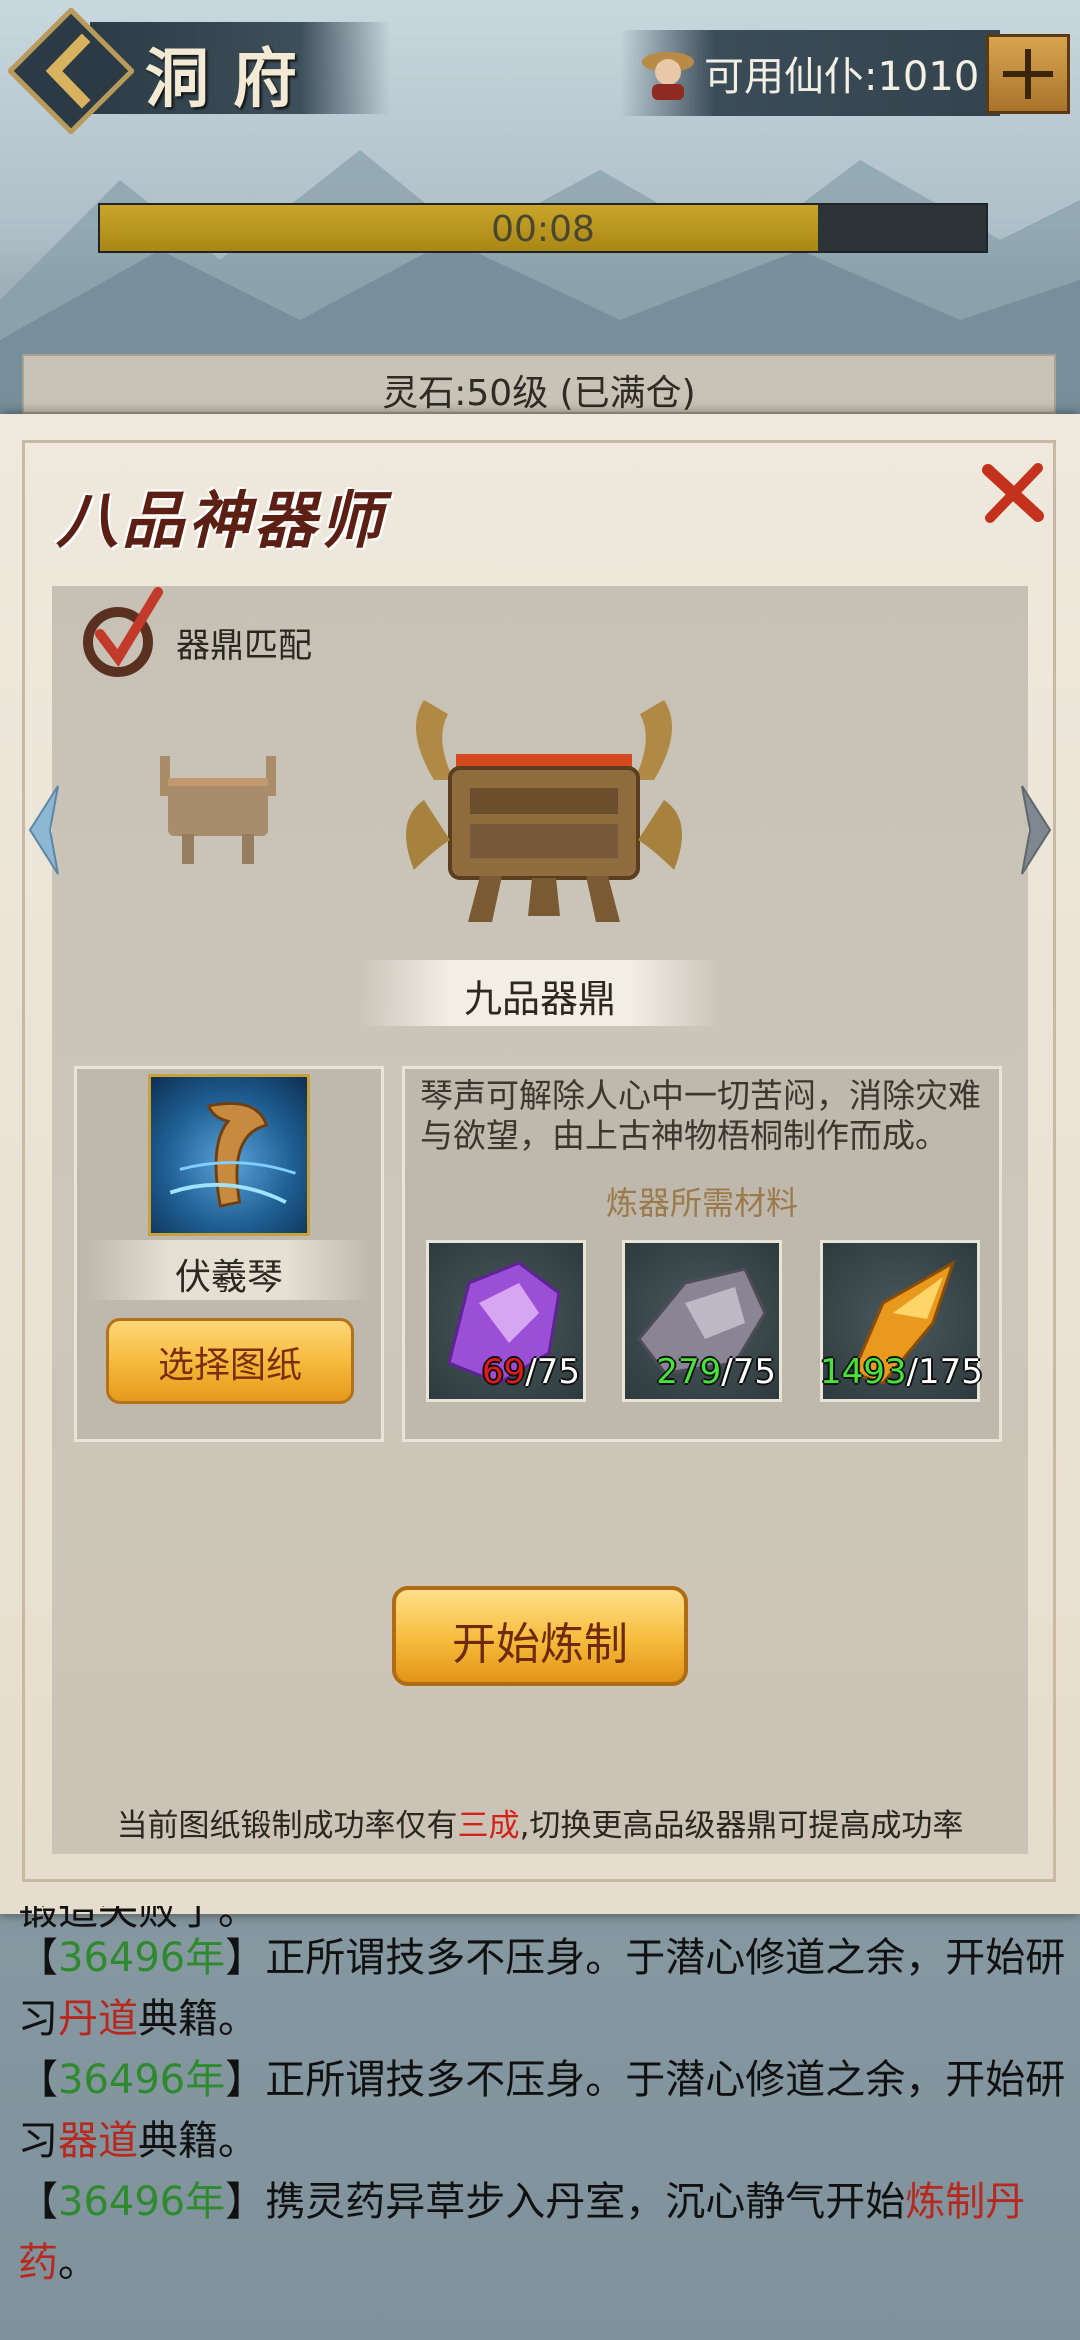  What do you see at coordinates (1028, 74) in the screenshot?
I see `add-servant-button` at bounding box center [1028, 74].